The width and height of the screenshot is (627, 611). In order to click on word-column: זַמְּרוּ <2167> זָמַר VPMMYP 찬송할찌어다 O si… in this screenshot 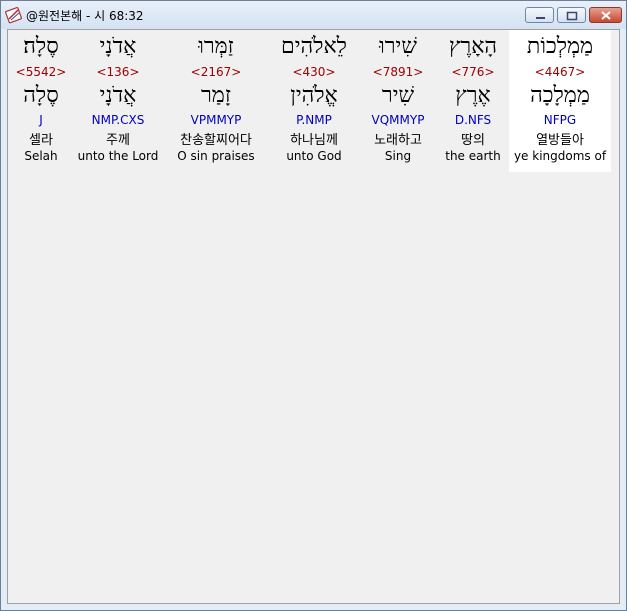, I will do `click(216, 101)`.